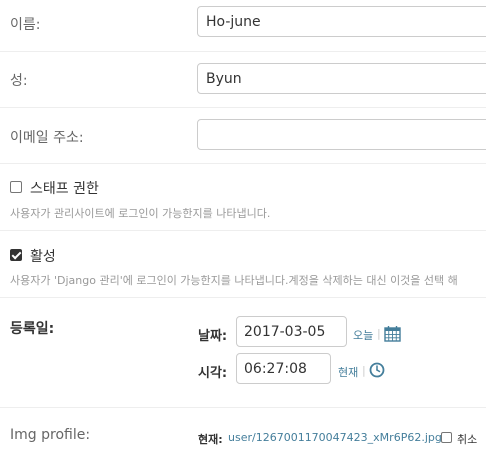 The image size is (486, 450). I want to click on current-file-label: 현재:, so click(210, 439).